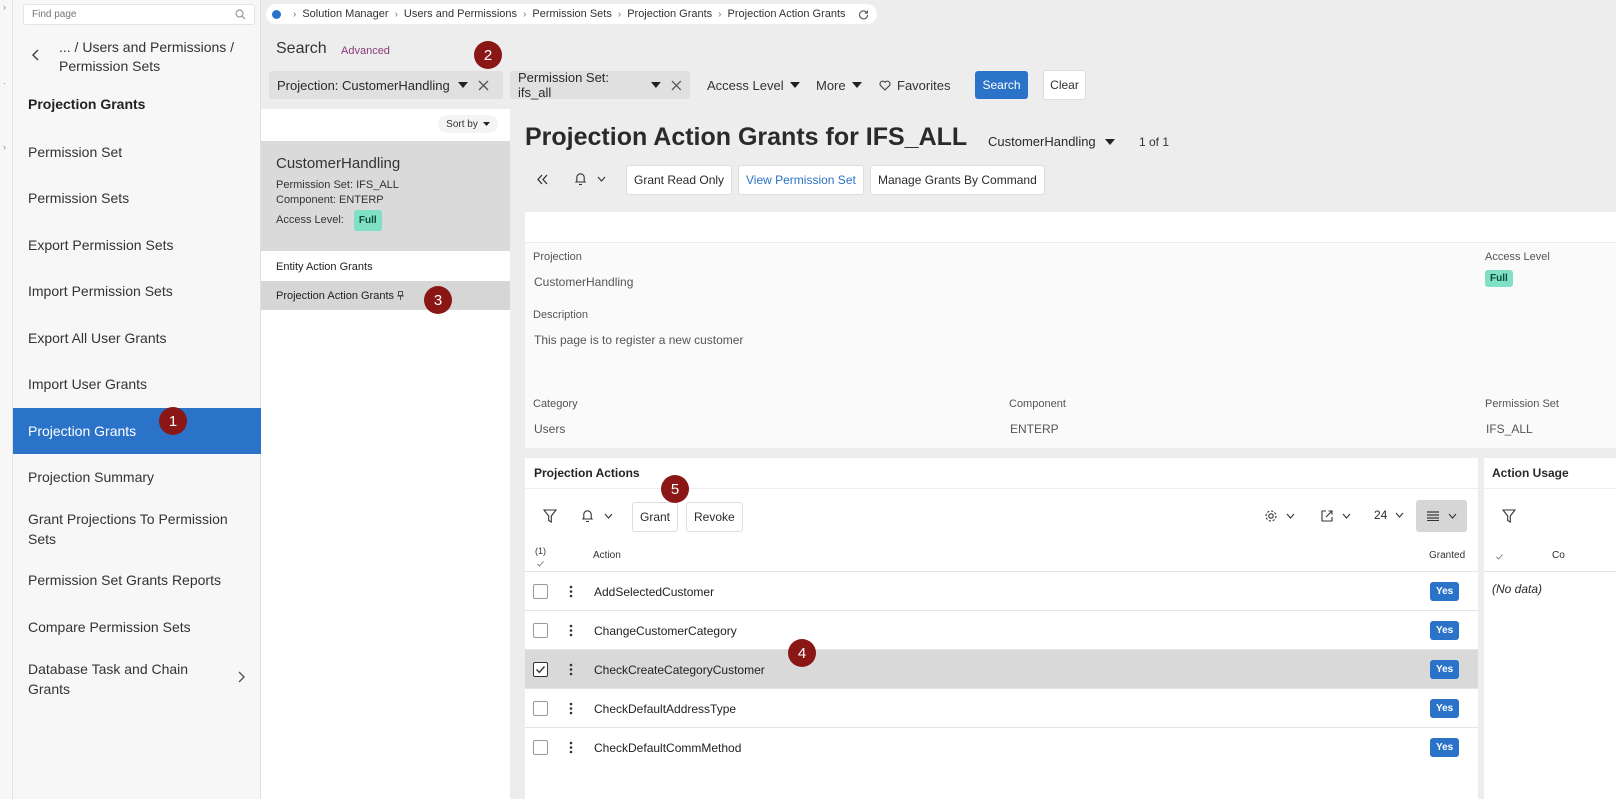 Image resolution: width=1616 pixels, height=799 pixels. I want to click on grid-settings-menu, so click(1279, 516).